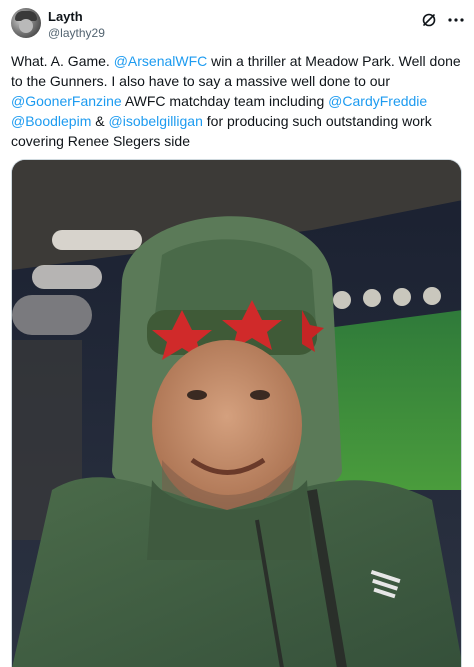  I want to click on mention-link: @Boodlepim, so click(51, 121).